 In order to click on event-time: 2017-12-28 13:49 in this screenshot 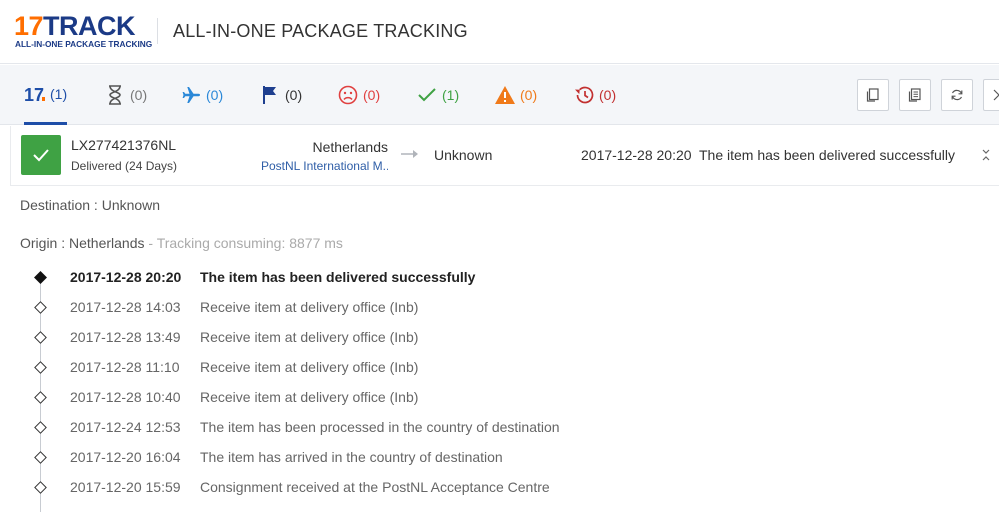, I will do `click(125, 337)`.